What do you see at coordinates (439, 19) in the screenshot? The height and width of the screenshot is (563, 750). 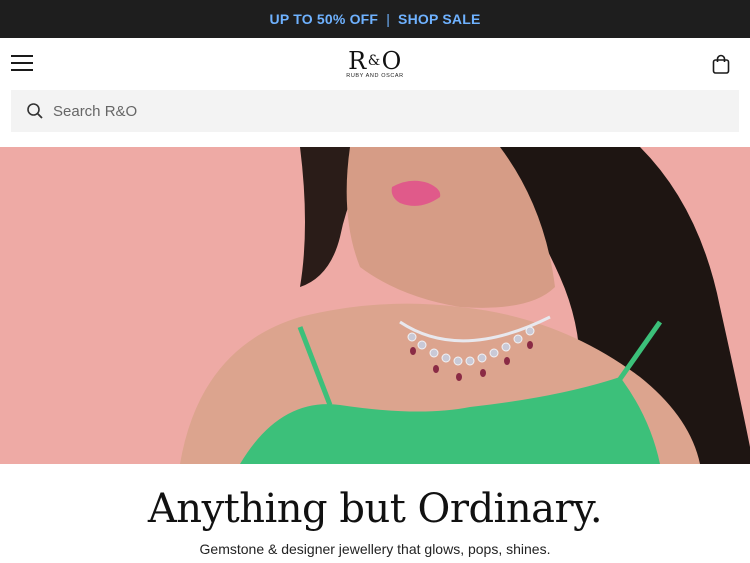 I see `shop-sale-link: SHOP SALE` at bounding box center [439, 19].